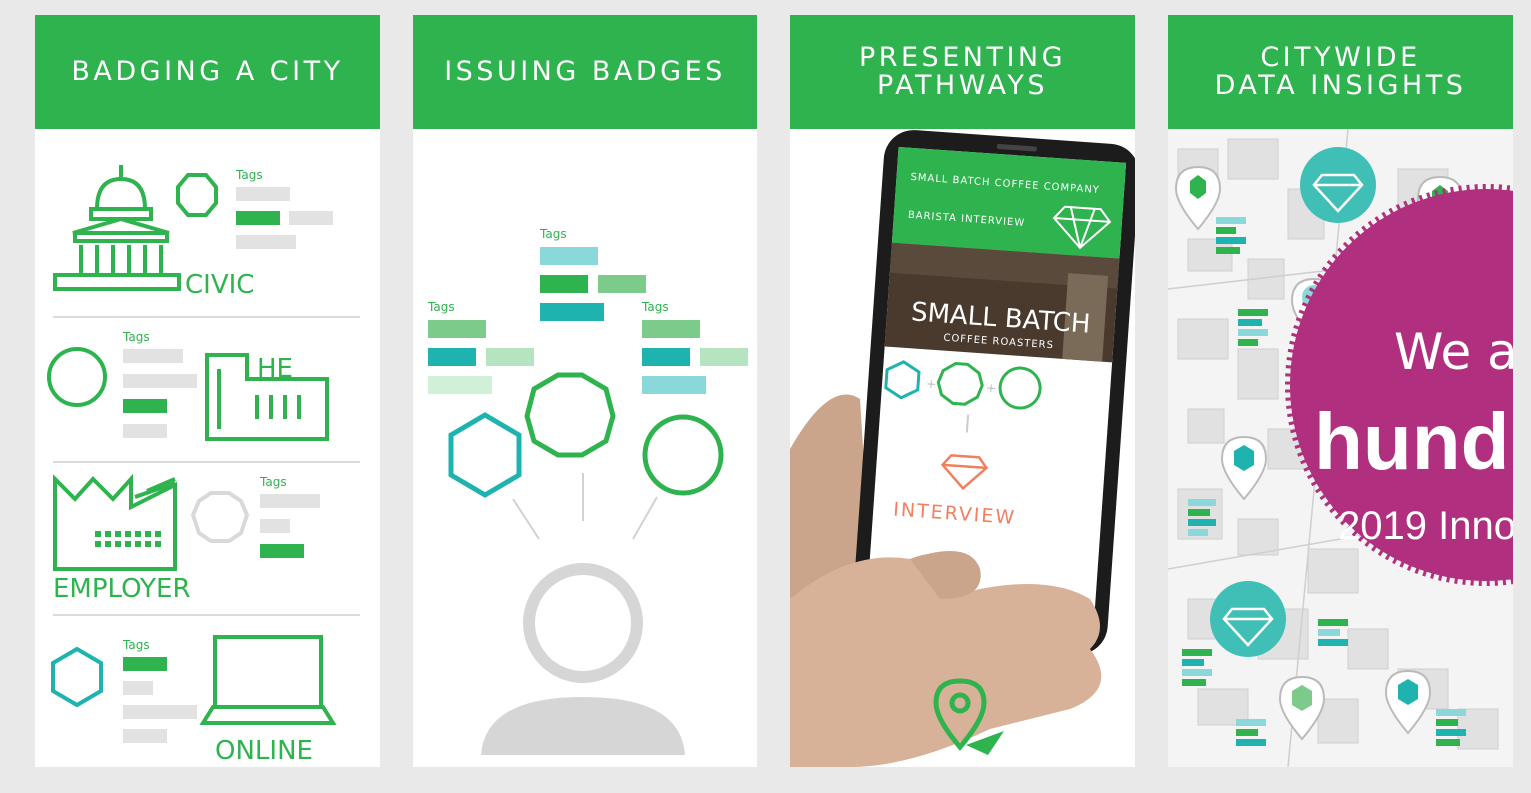 The height and width of the screenshot is (793, 1531). I want to click on section-label-online: ONLINE, so click(264, 751).